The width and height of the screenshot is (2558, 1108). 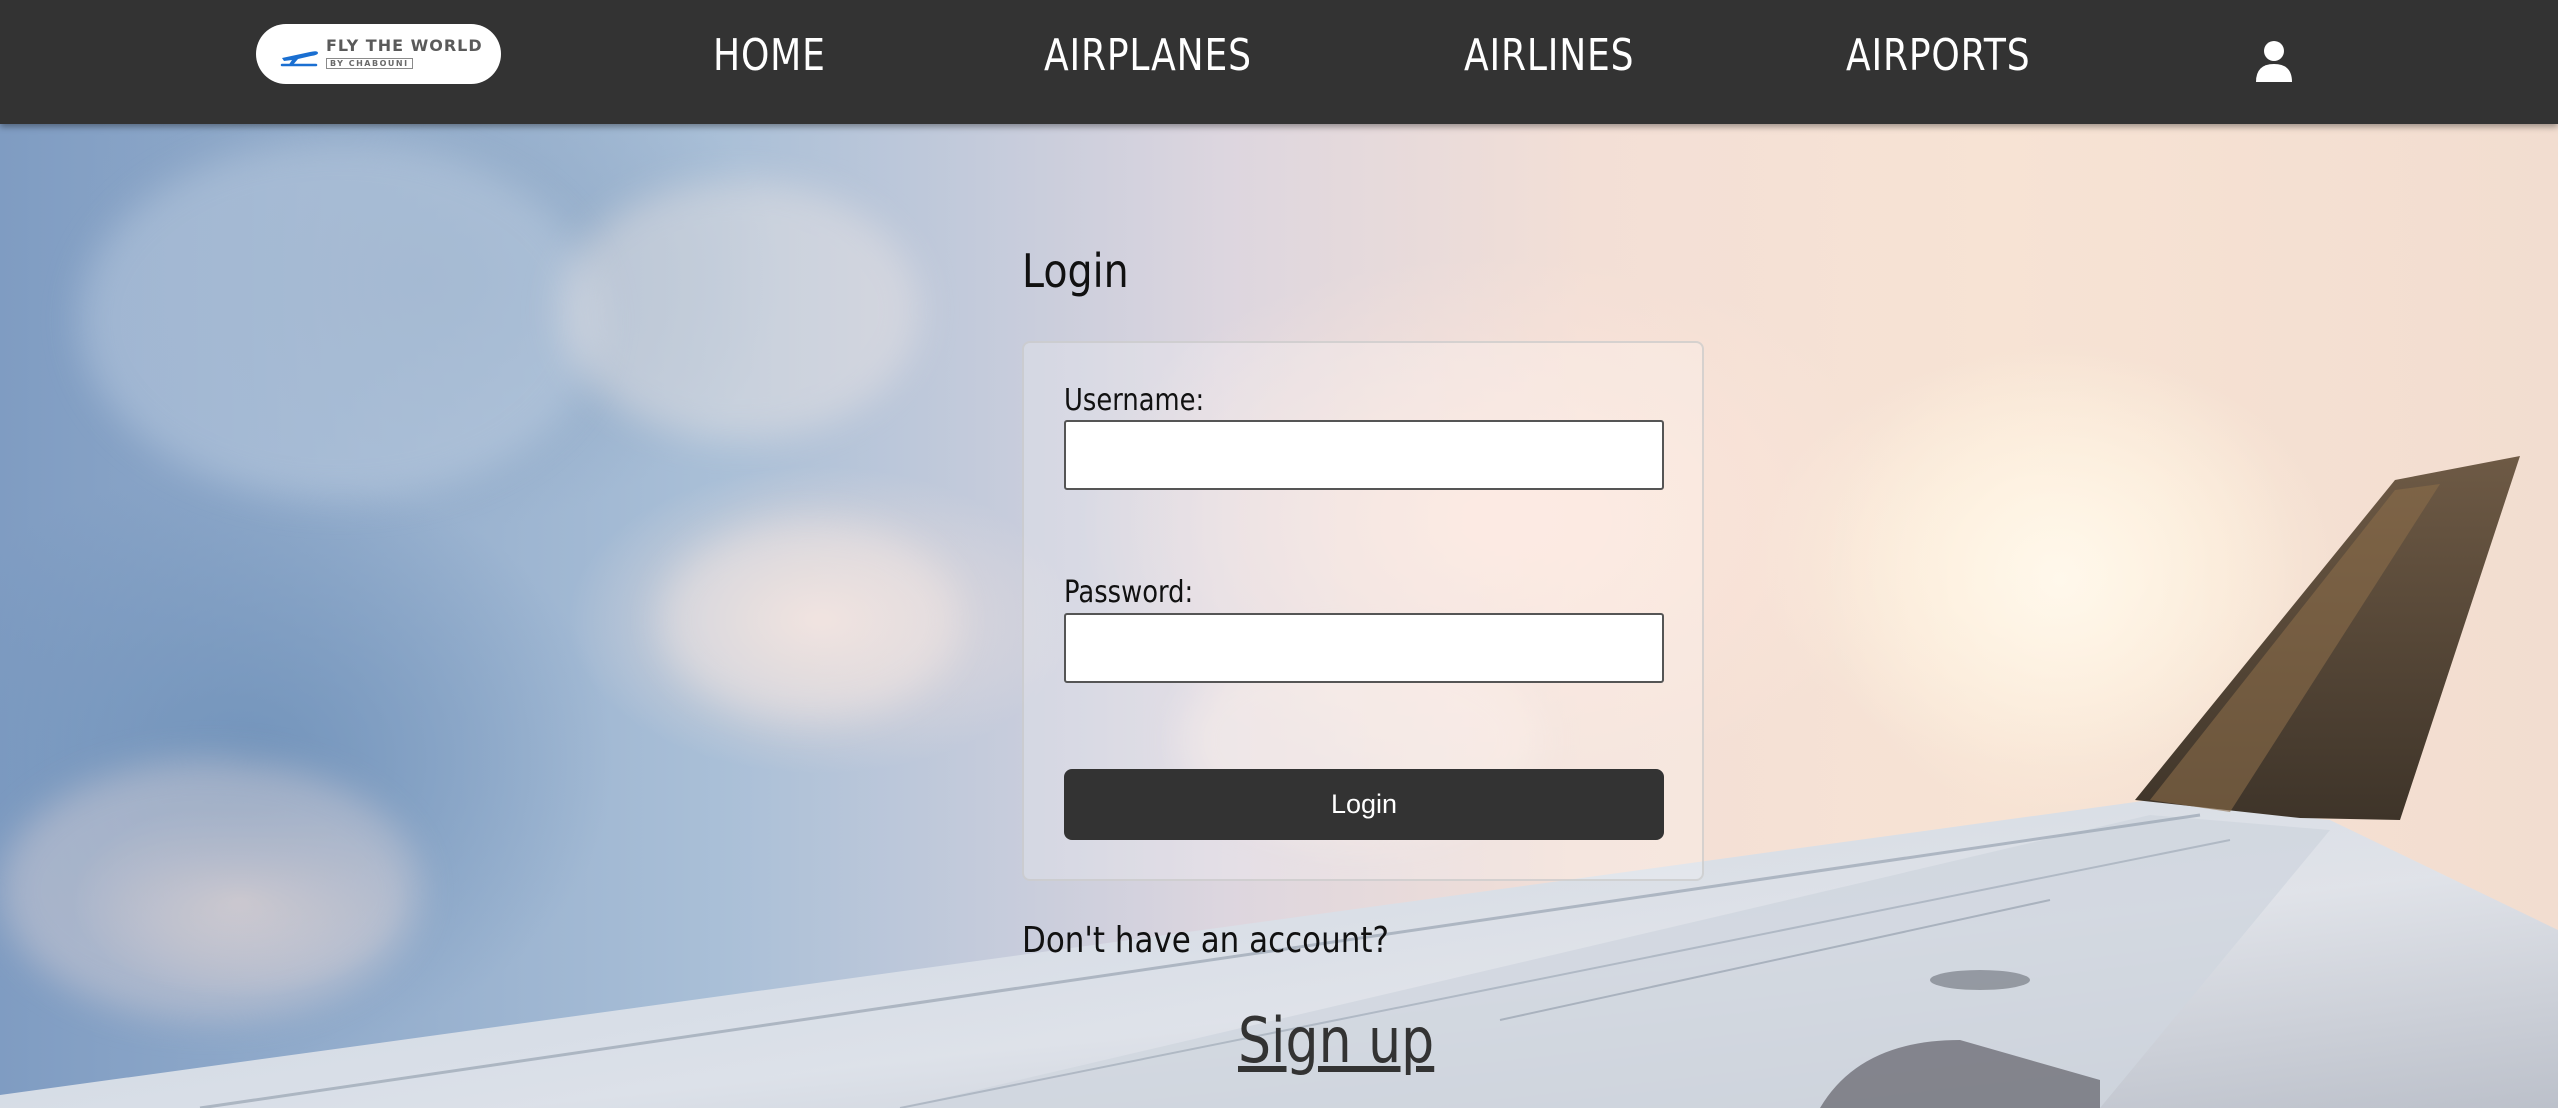 I want to click on nav-item-airlines: AIRLINES, so click(x=1549, y=55).